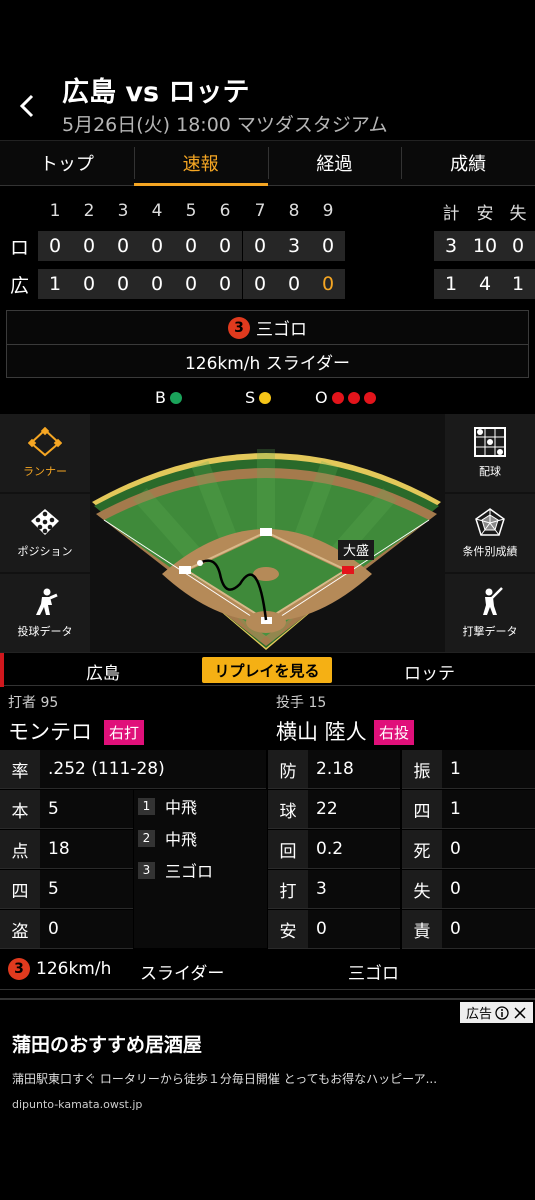 The image size is (535, 1200). What do you see at coordinates (191, 211) in the screenshot?
I see `inning-header: 5` at bounding box center [191, 211].